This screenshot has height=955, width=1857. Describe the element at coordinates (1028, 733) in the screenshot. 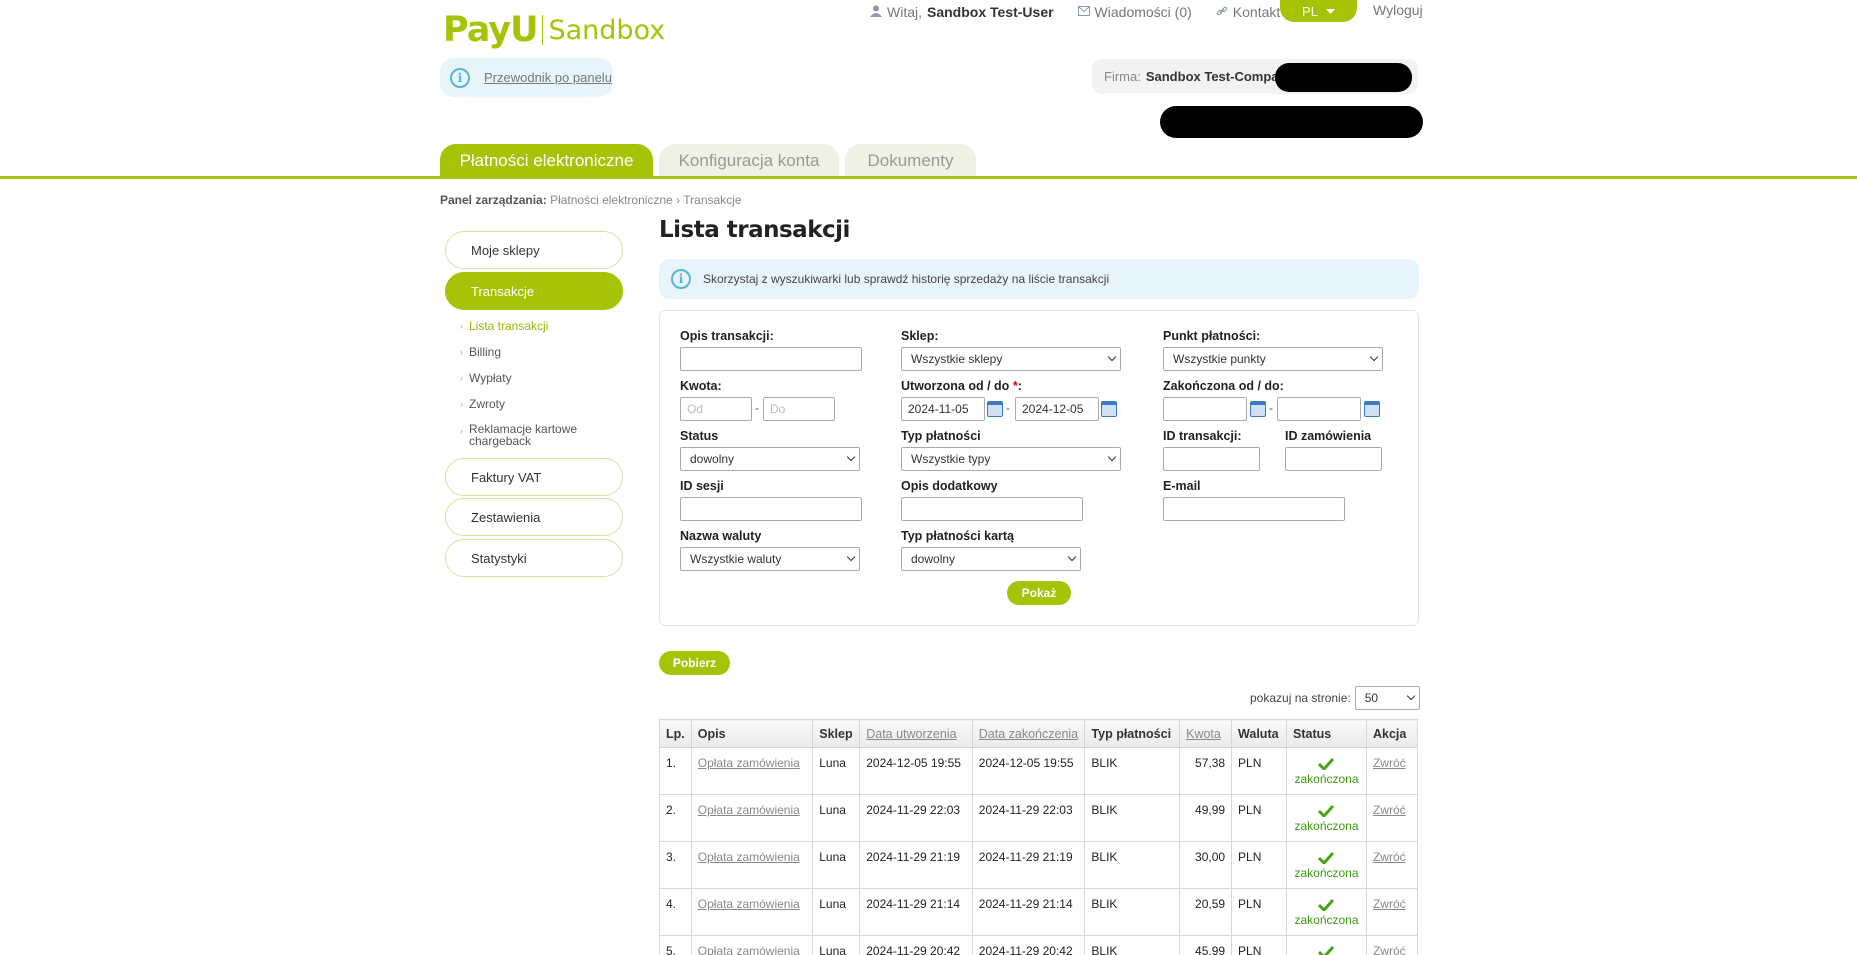

I see `col-finished-sort: Data zakończenia` at that location.